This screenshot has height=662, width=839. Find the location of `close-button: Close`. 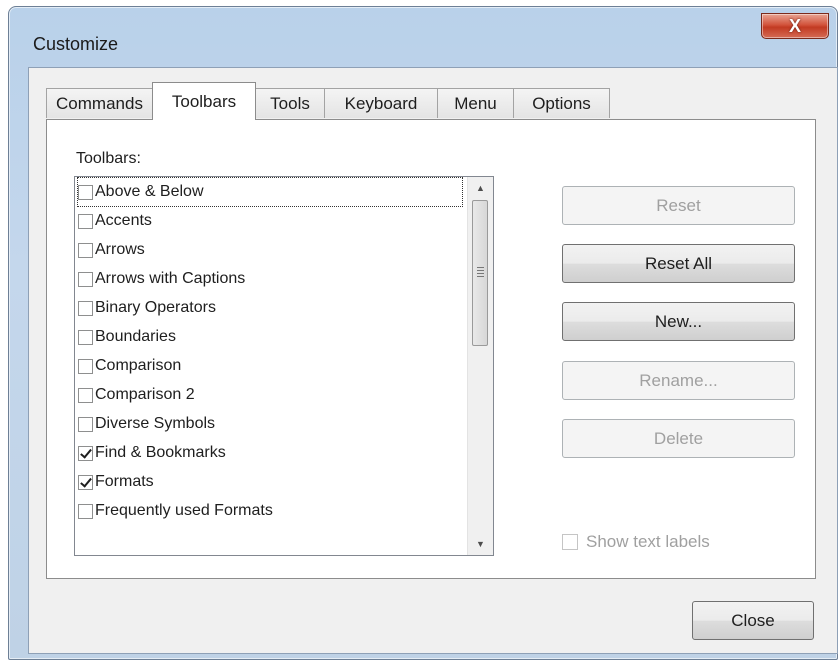

close-button: Close is located at coordinates (753, 620).